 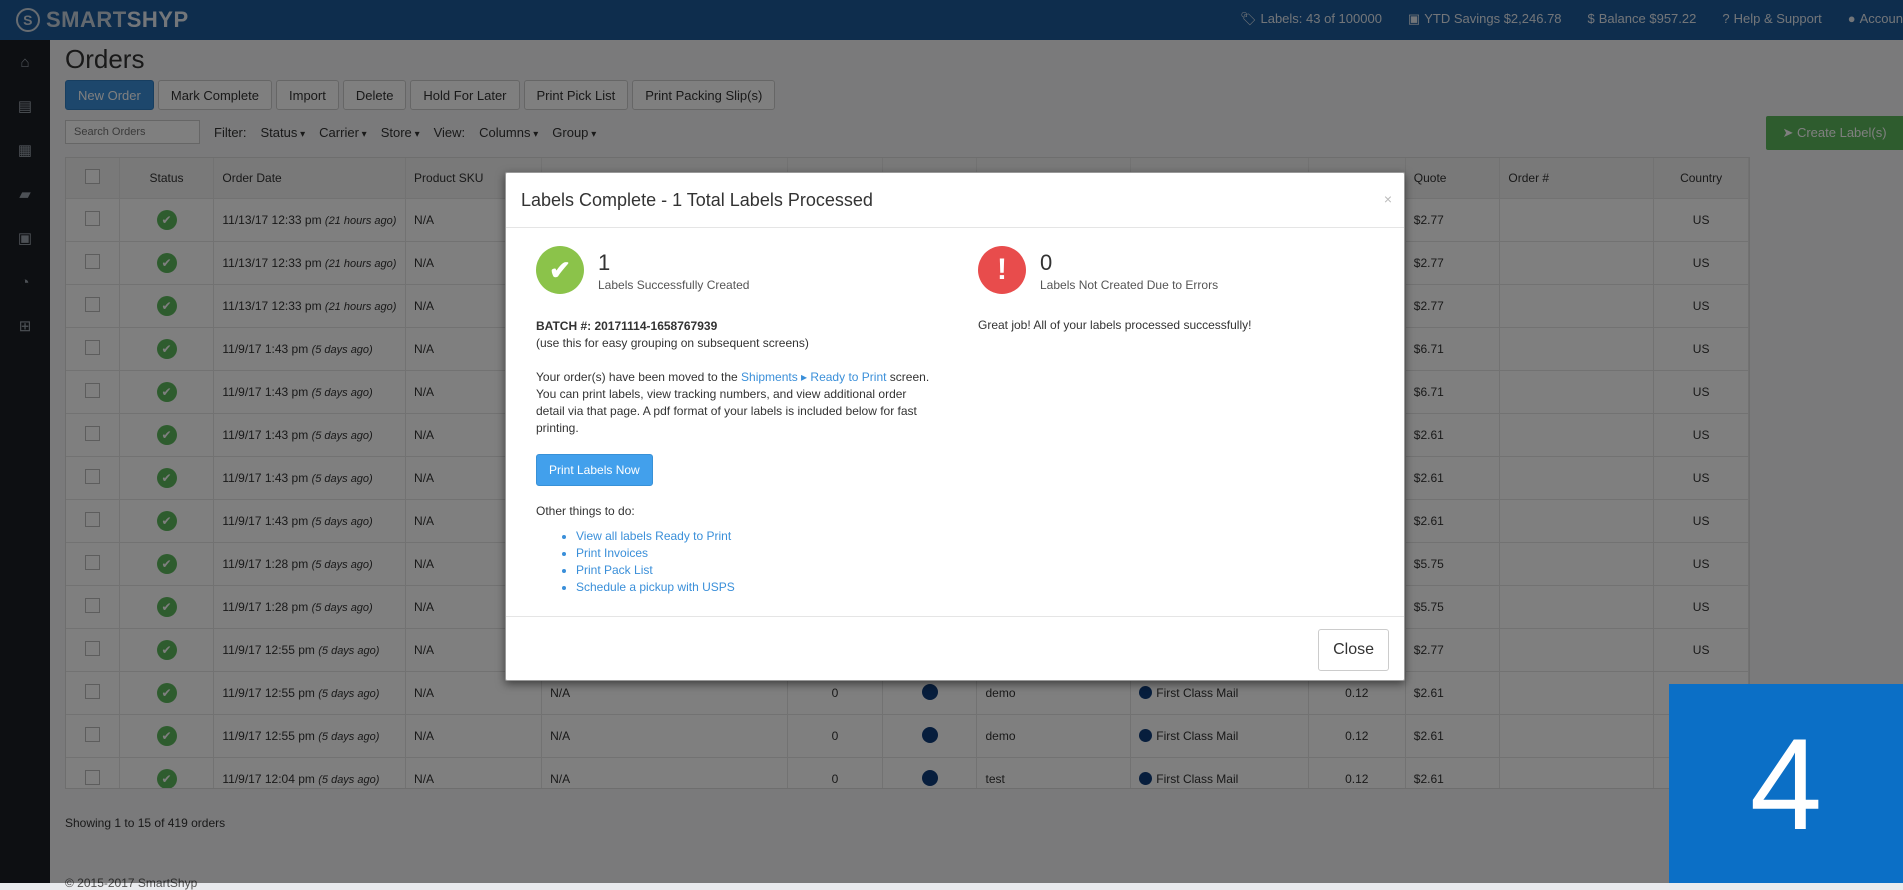 I want to click on batch-number: 20171114-1658767939, so click(x=656, y=326).